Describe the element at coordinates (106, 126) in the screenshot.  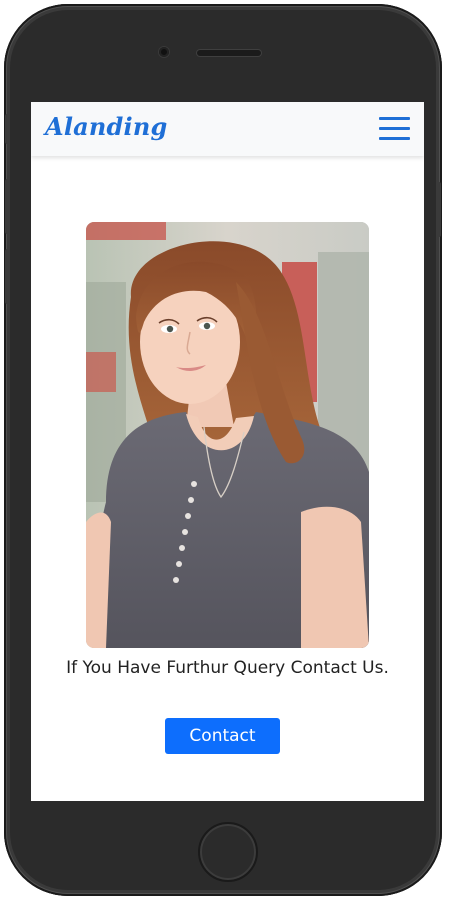
I see `brand-logo: Alanding` at that location.